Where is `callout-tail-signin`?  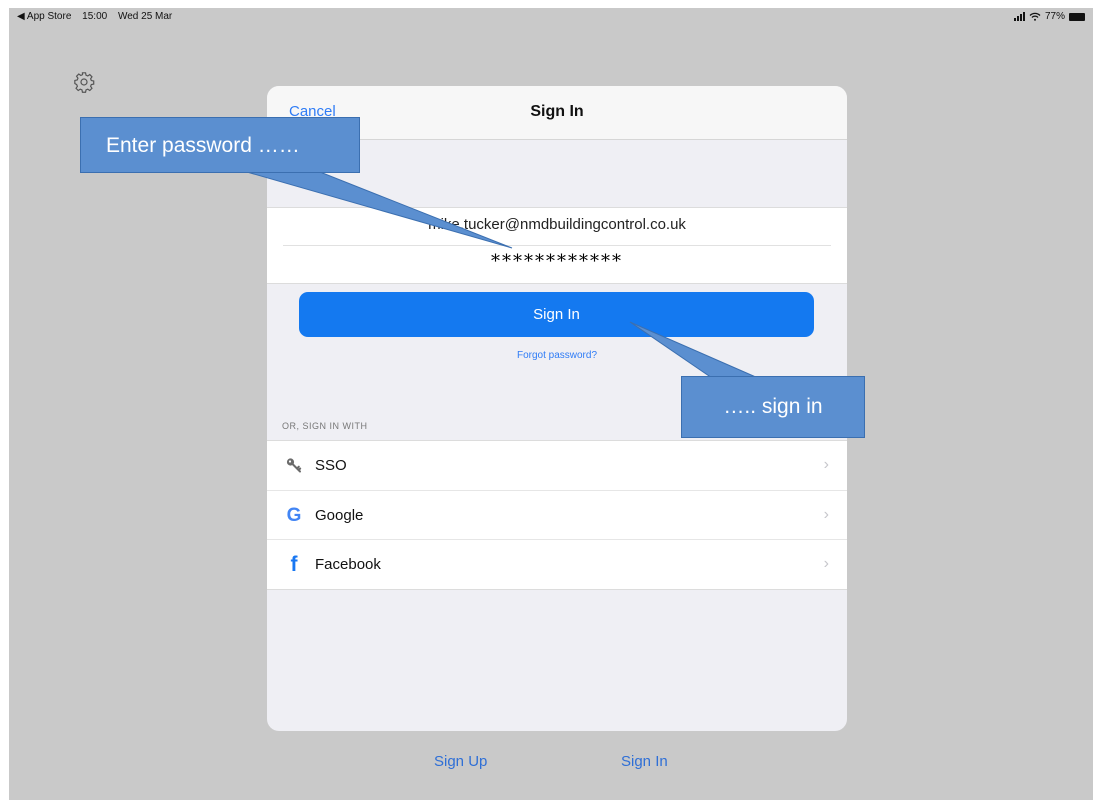 callout-tail-signin is located at coordinates (694, 350).